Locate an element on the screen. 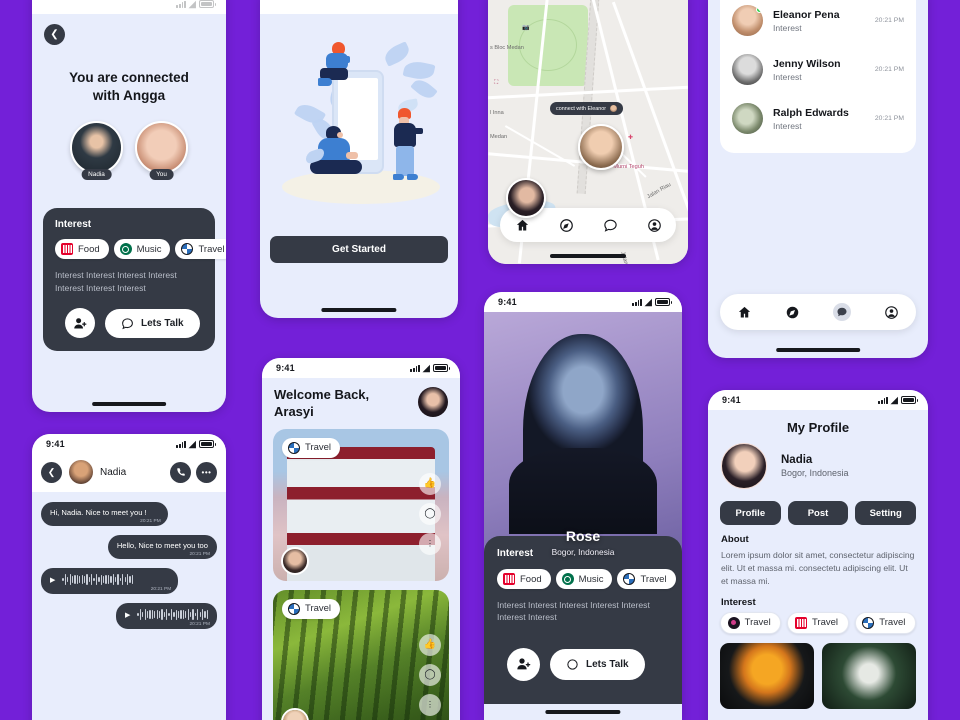 This screenshot has height=720, width=960. call-button is located at coordinates (180, 472).